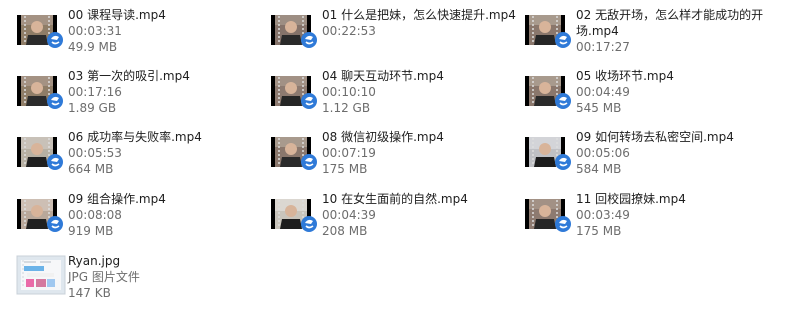  What do you see at coordinates (95, 215) in the screenshot?
I see `file-duration: 00:08:08` at bounding box center [95, 215].